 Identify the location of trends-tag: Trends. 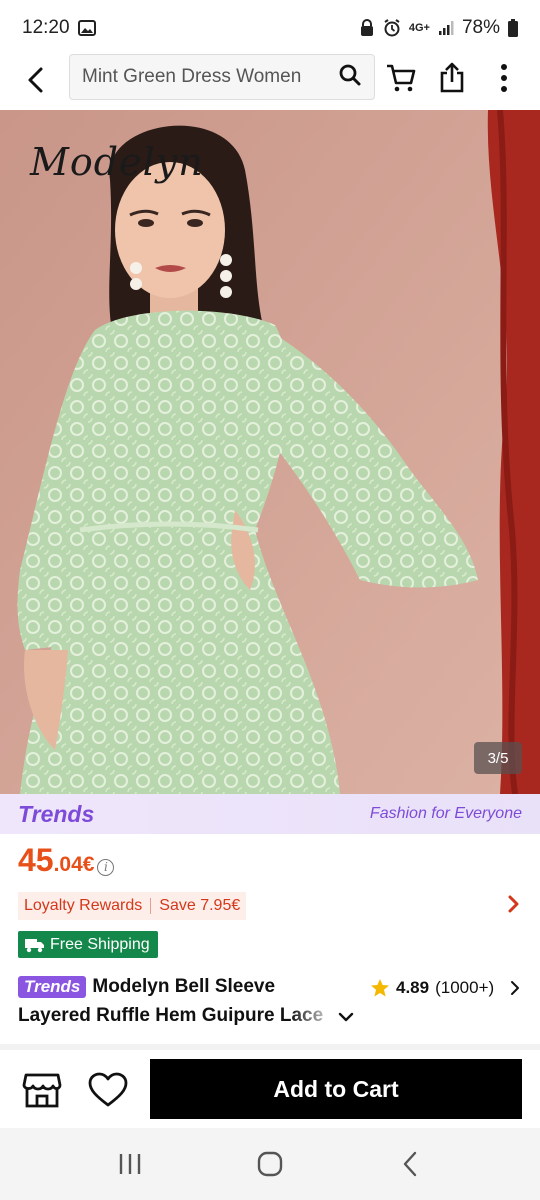
(52, 987).